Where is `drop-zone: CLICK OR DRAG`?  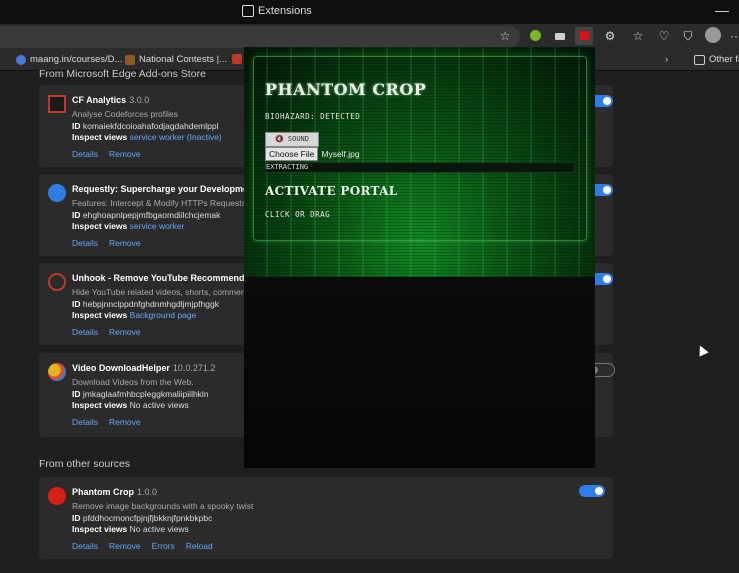 drop-zone: CLICK OR DRAG is located at coordinates (297, 214).